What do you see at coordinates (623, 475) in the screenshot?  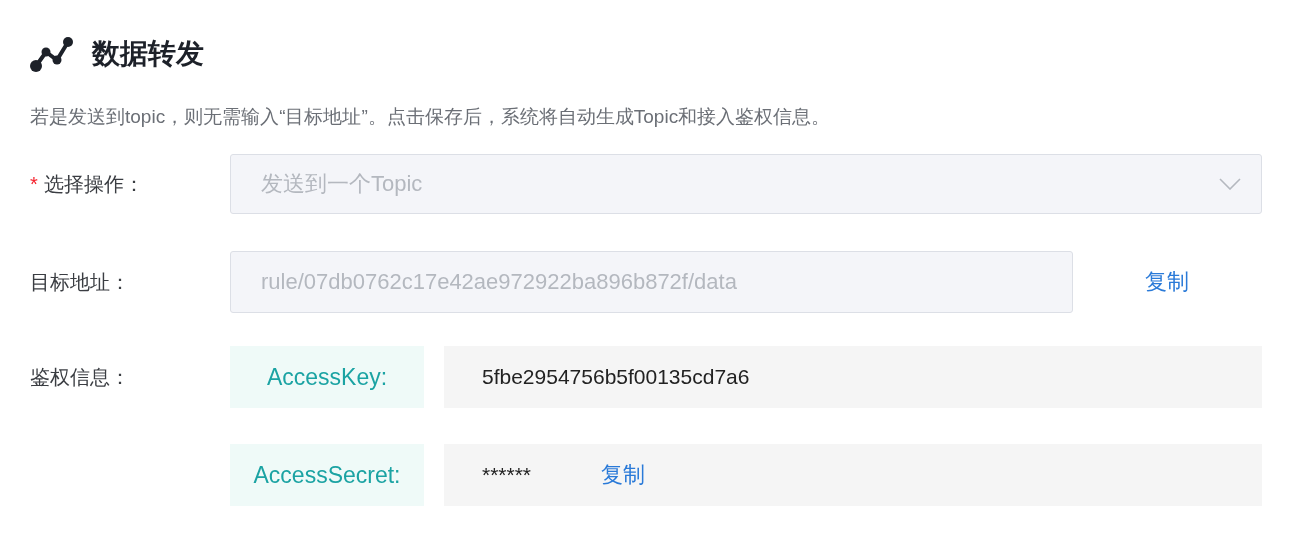 I see `copy-link: 复制` at bounding box center [623, 475].